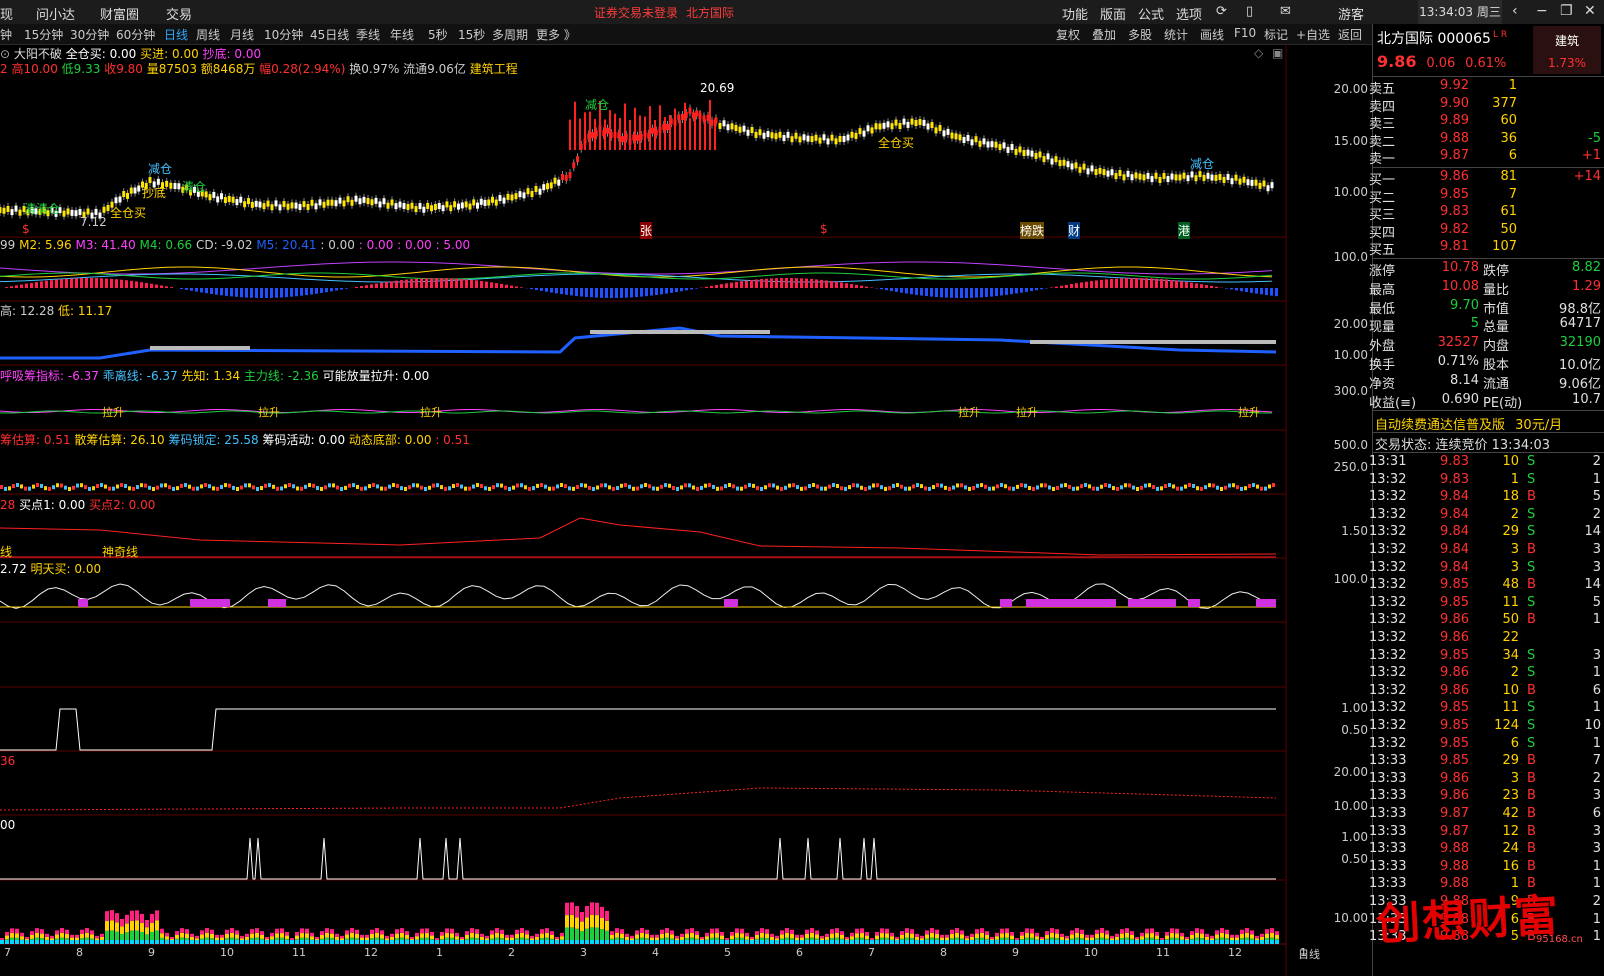 This screenshot has height=976, width=1604. I want to click on trade-login-notice: 证券交易未登录, so click(636, 12).